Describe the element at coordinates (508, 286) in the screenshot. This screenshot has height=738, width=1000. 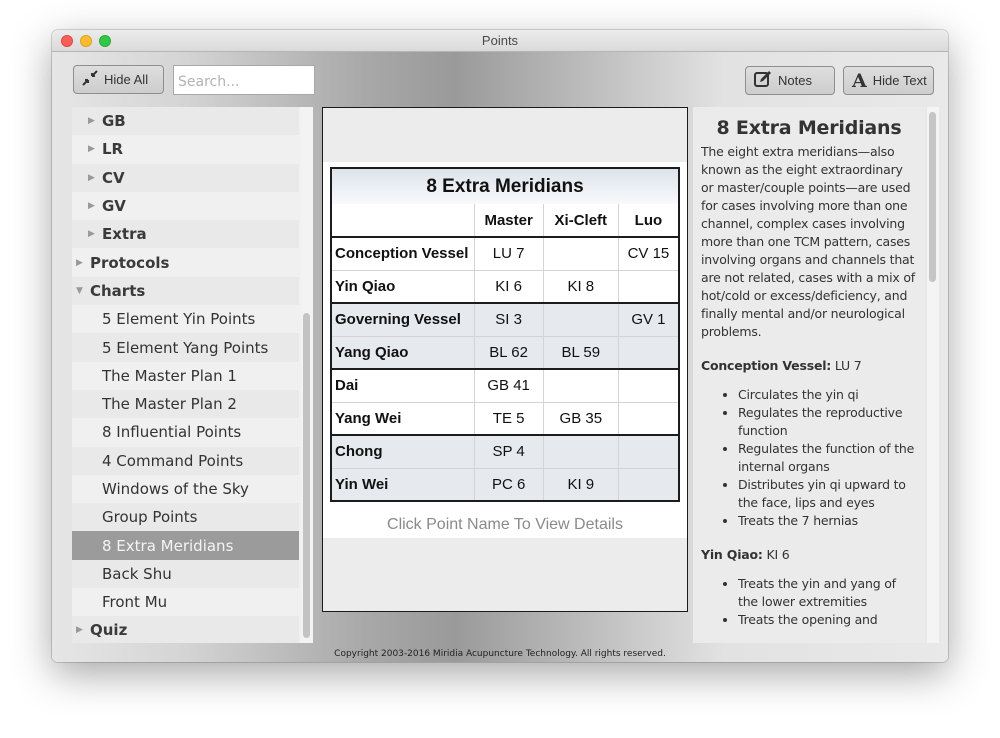
I see `master-point-cell: KI 6` at that location.